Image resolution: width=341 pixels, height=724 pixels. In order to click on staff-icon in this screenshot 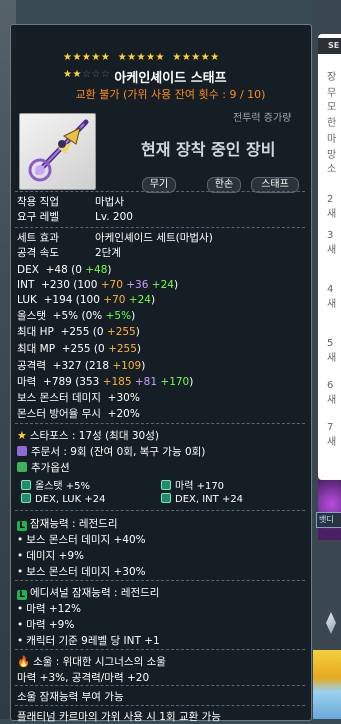, I will do `click(58, 150)`.